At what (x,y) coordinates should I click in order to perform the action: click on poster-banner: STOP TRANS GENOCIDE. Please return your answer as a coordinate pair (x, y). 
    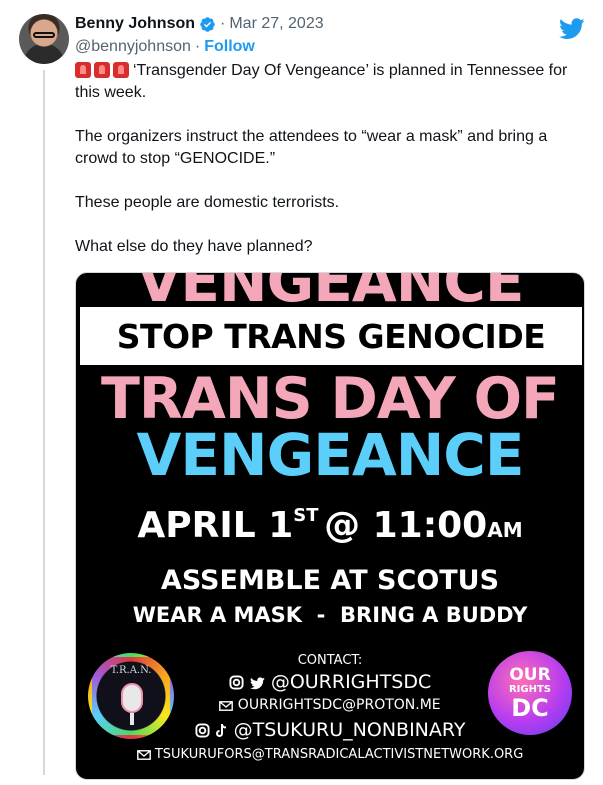
    Looking at the image, I should click on (331, 336).